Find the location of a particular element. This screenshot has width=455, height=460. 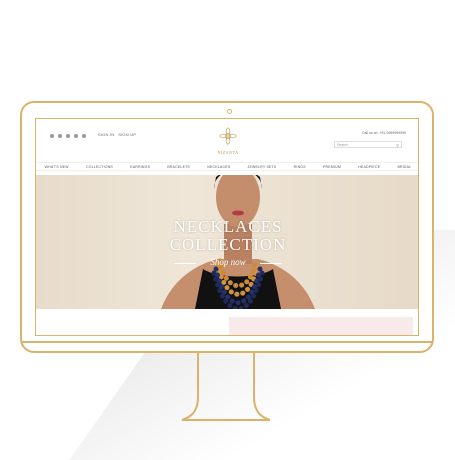

nav-item-bridal: BRIDAL is located at coordinates (404, 167).